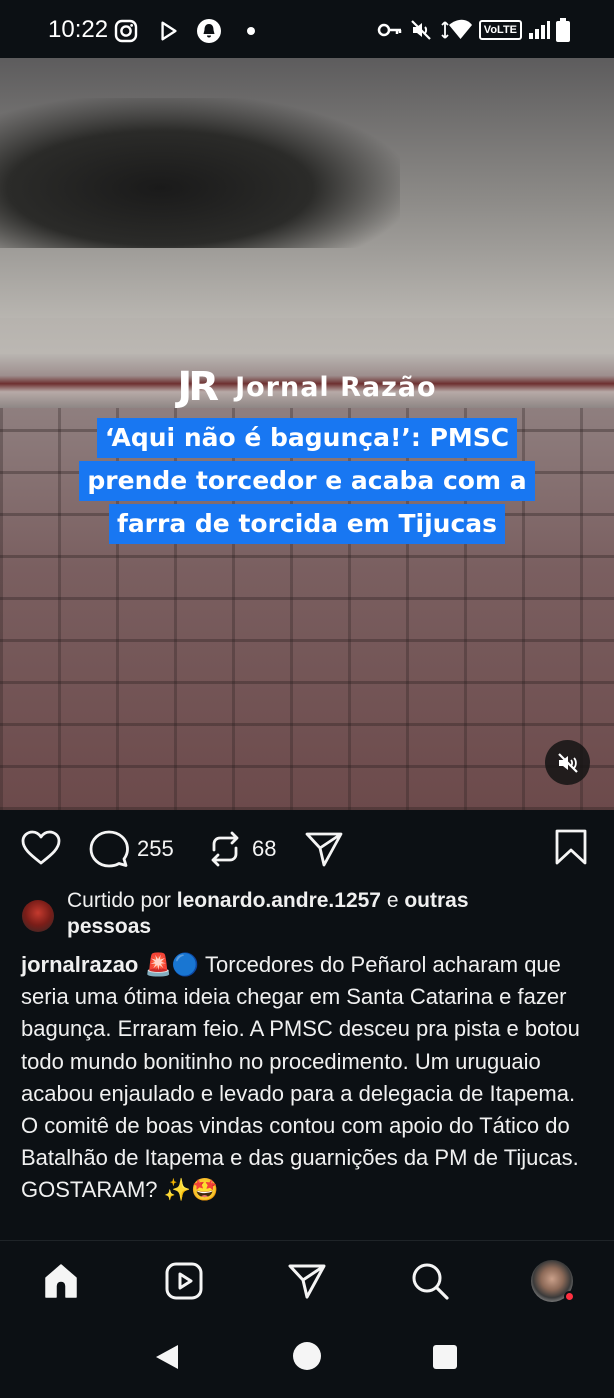 The height and width of the screenshot is (1398, 614). I want to click on home-icon, so click(61, 1281).